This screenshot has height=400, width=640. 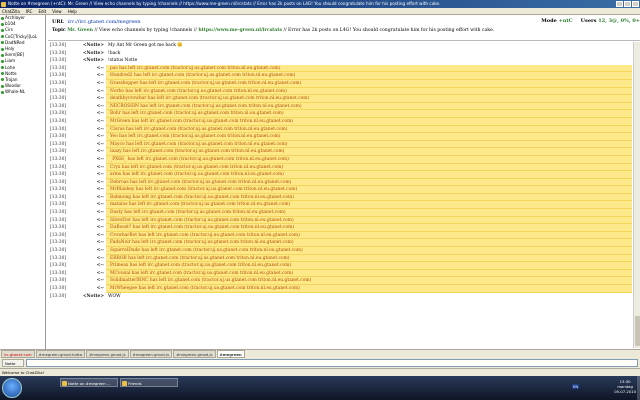 I want to click on user-nick: Notte, so click(x=11, y=73).